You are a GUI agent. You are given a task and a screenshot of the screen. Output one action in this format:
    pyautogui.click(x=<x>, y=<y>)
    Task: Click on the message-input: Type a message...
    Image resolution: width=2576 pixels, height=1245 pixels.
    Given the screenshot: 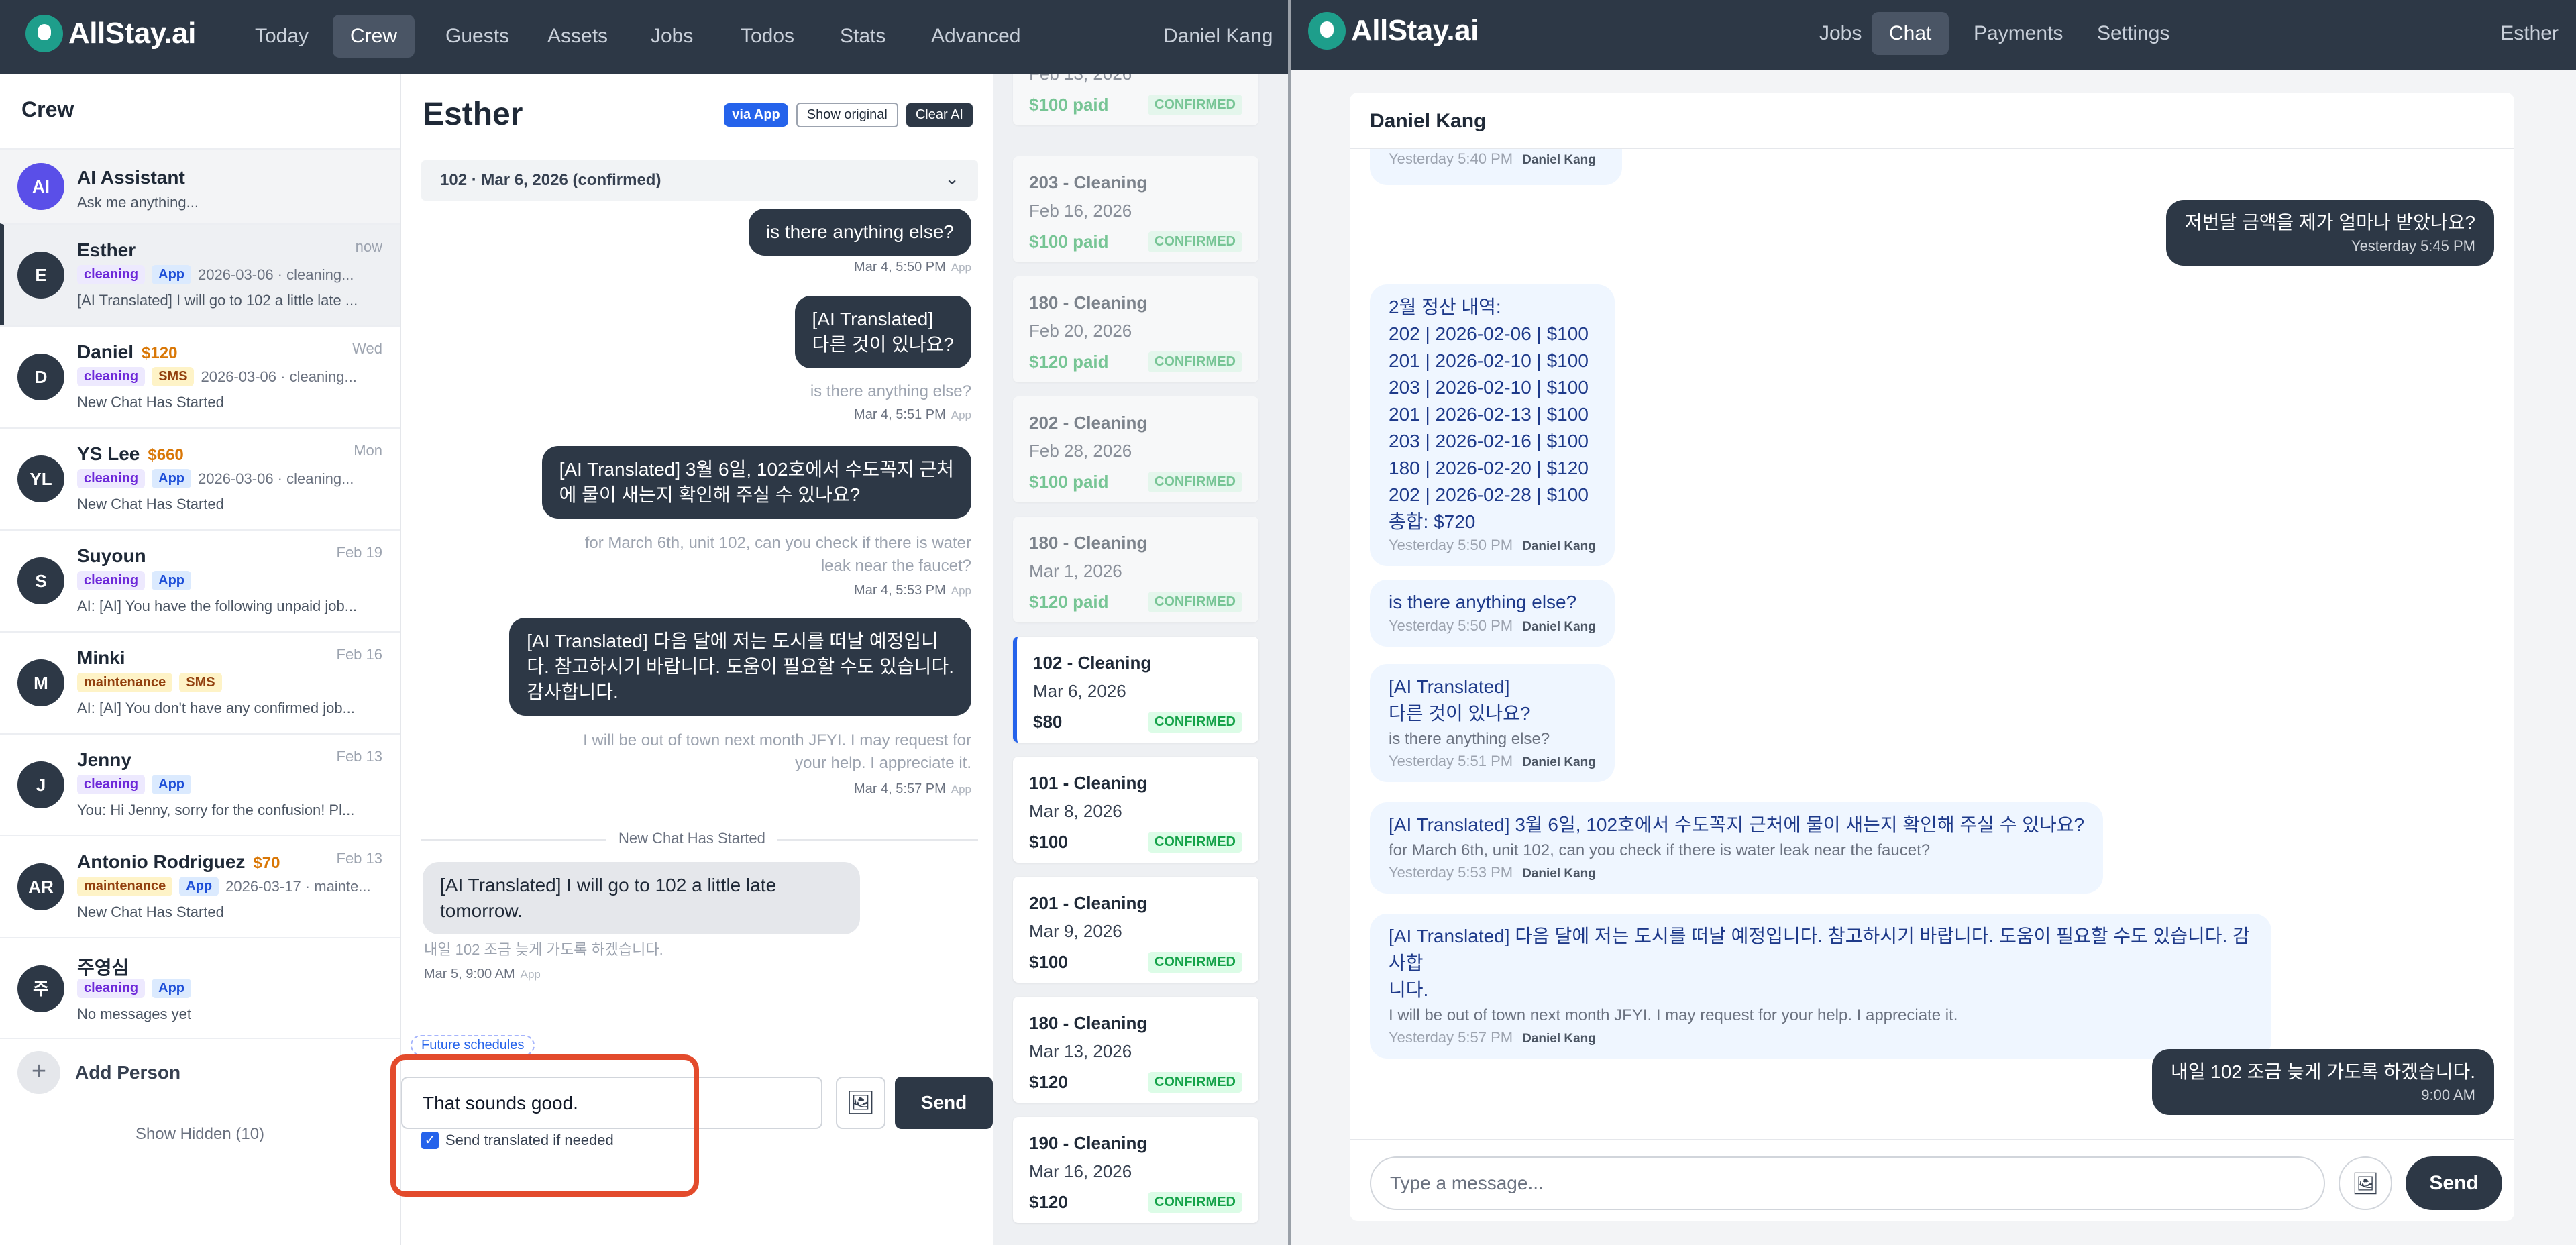 What is the action you would take?
    pyautogui.click(x=1847, y=1183)
    